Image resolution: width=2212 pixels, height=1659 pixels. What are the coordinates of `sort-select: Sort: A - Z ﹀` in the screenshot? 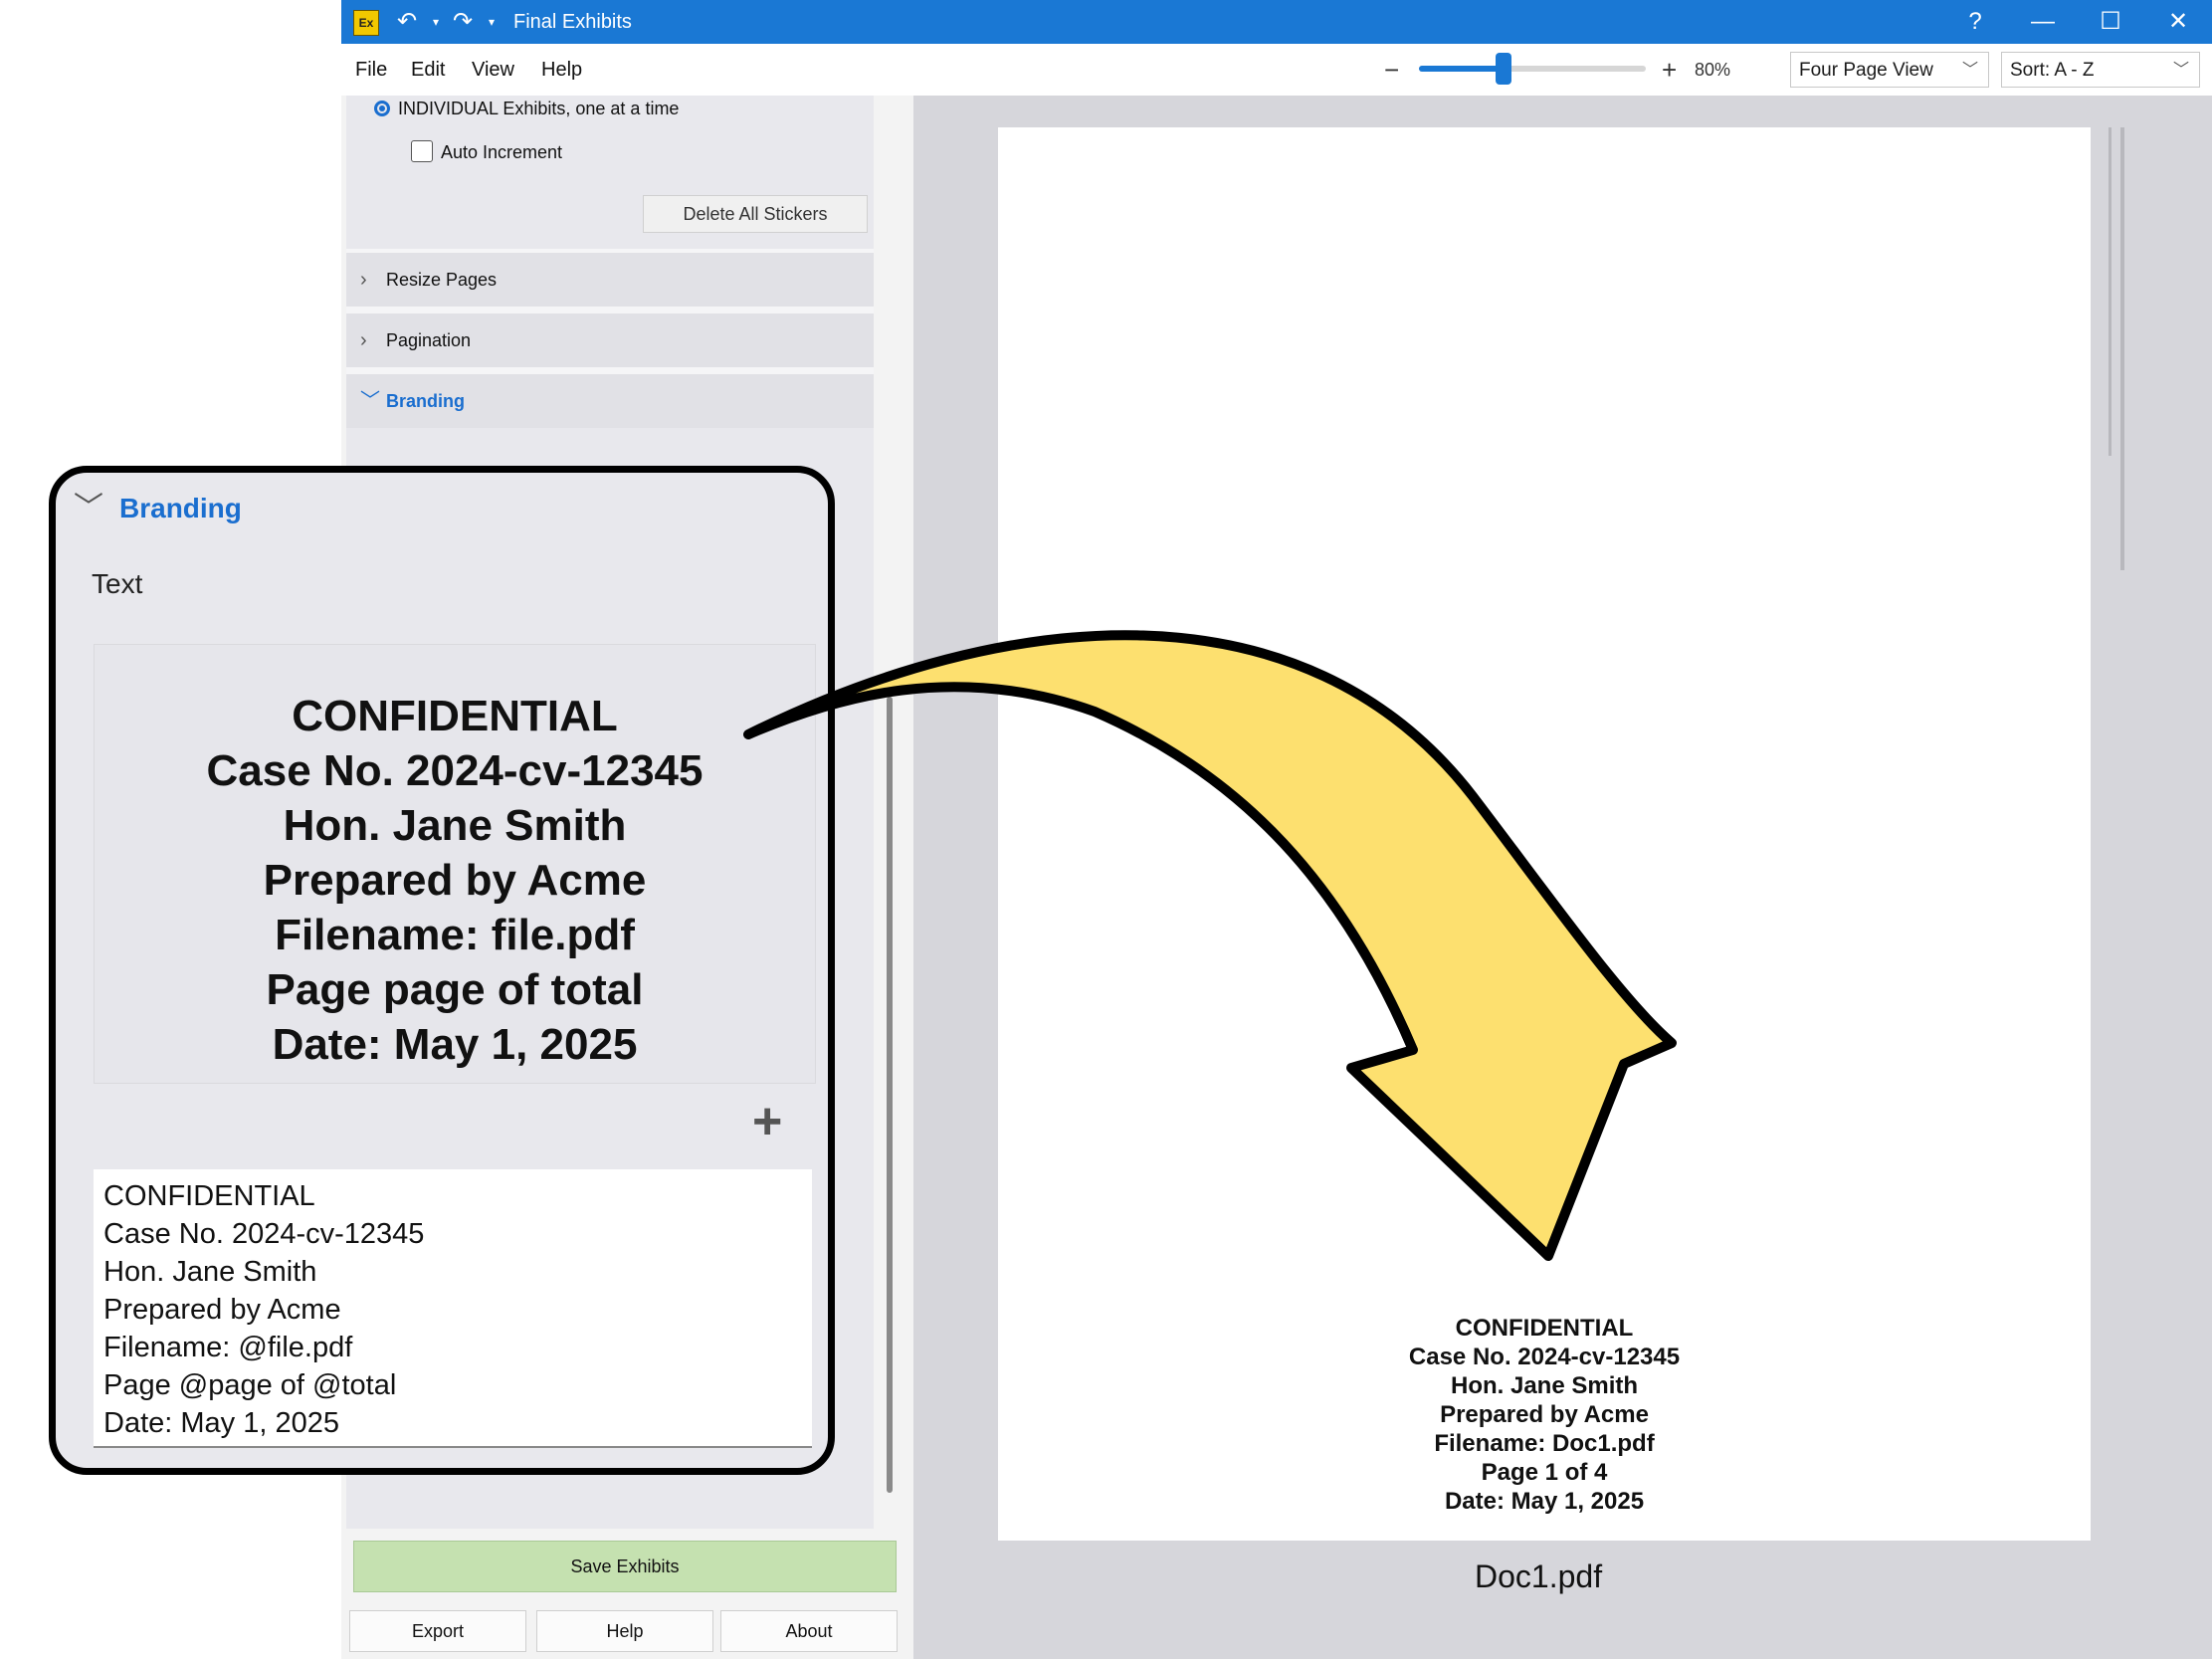 It's located at (2100, 70).